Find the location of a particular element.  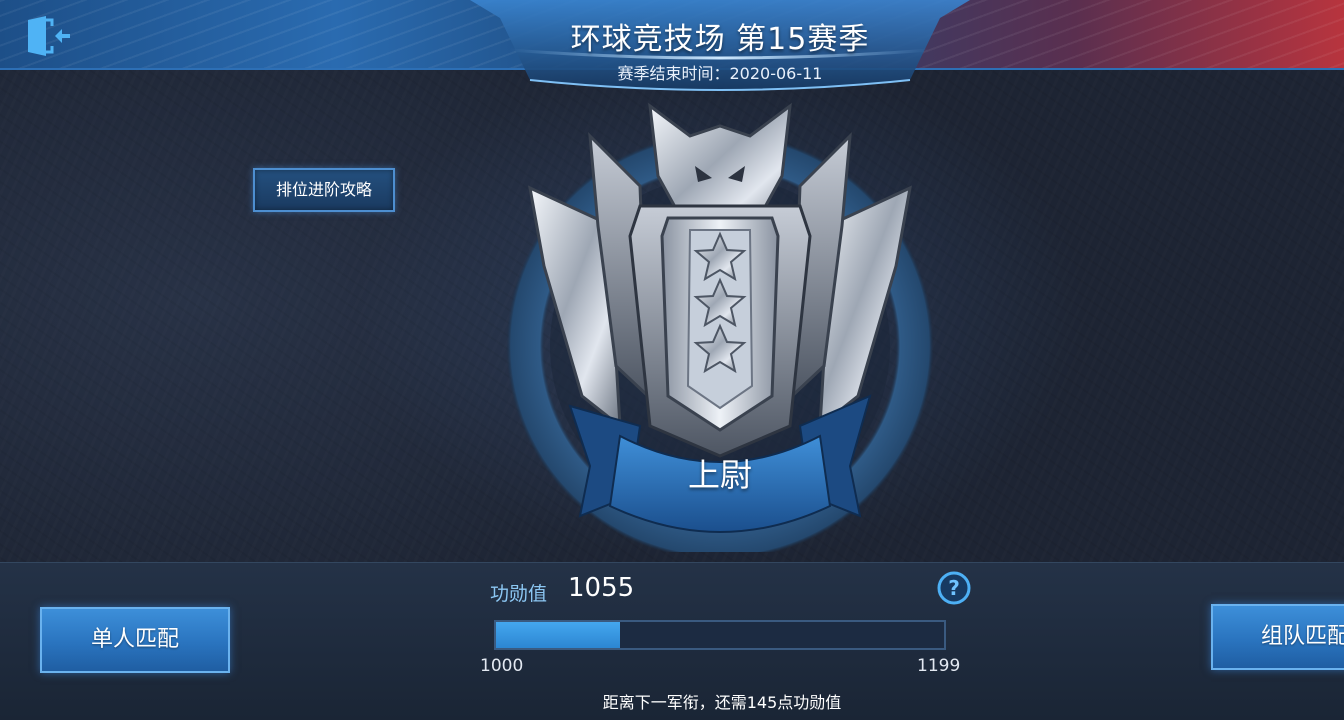

merit-progress-bar is located at coordinates (720, 635).